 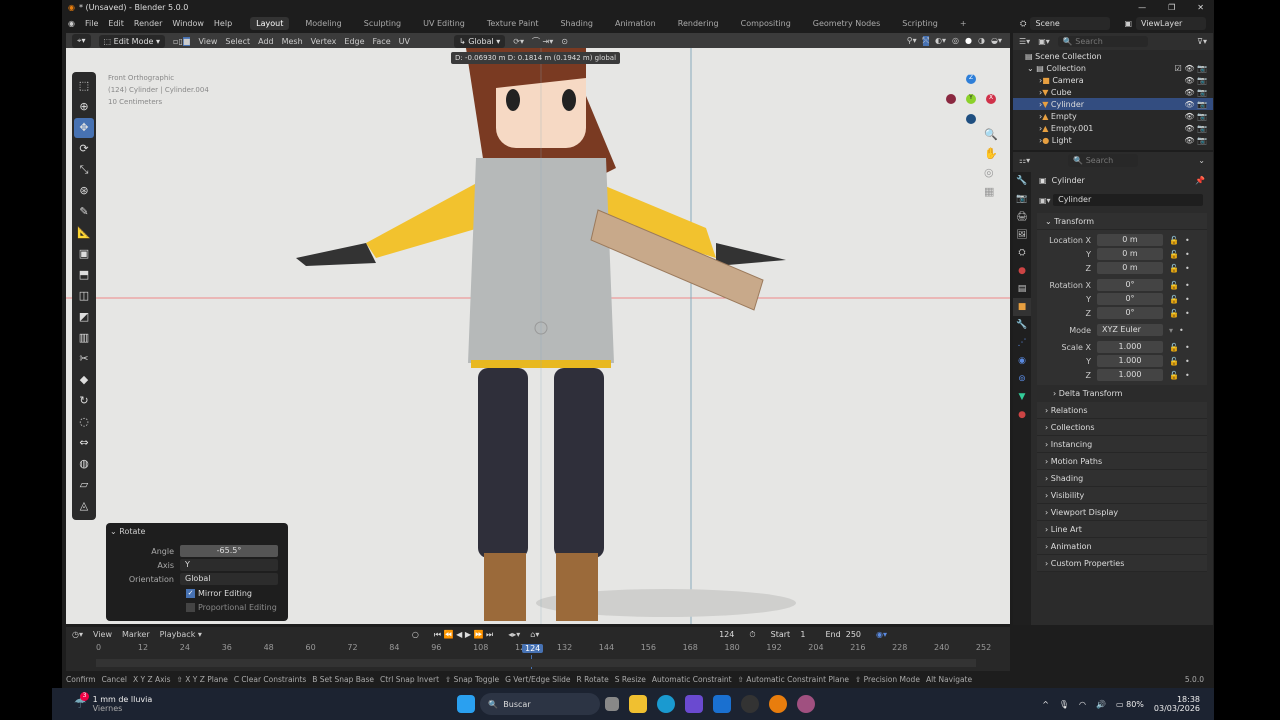 I want to click on menu-file: File, so click(x=91, y=23).